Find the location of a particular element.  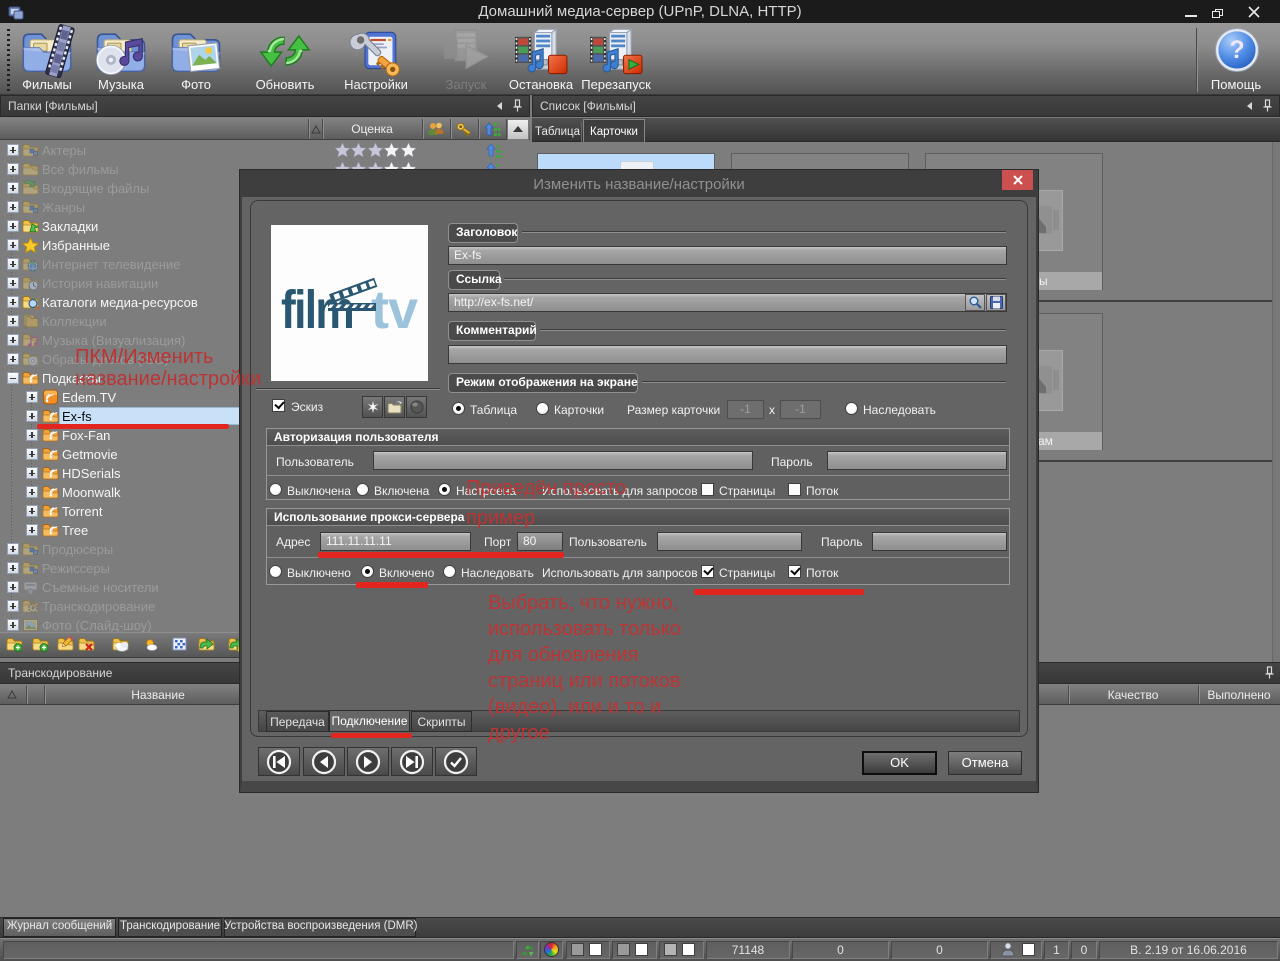

svg-text: tv is located at coordinates (394, 310).